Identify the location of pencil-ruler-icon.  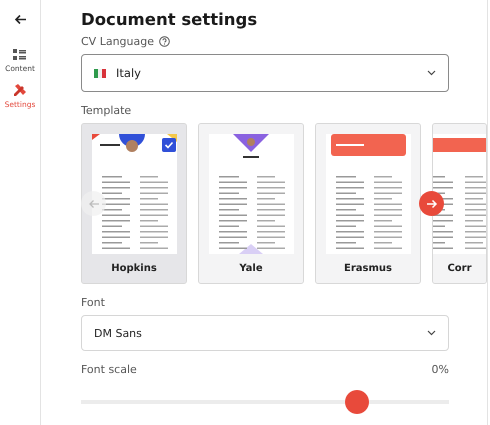
(19, 90).